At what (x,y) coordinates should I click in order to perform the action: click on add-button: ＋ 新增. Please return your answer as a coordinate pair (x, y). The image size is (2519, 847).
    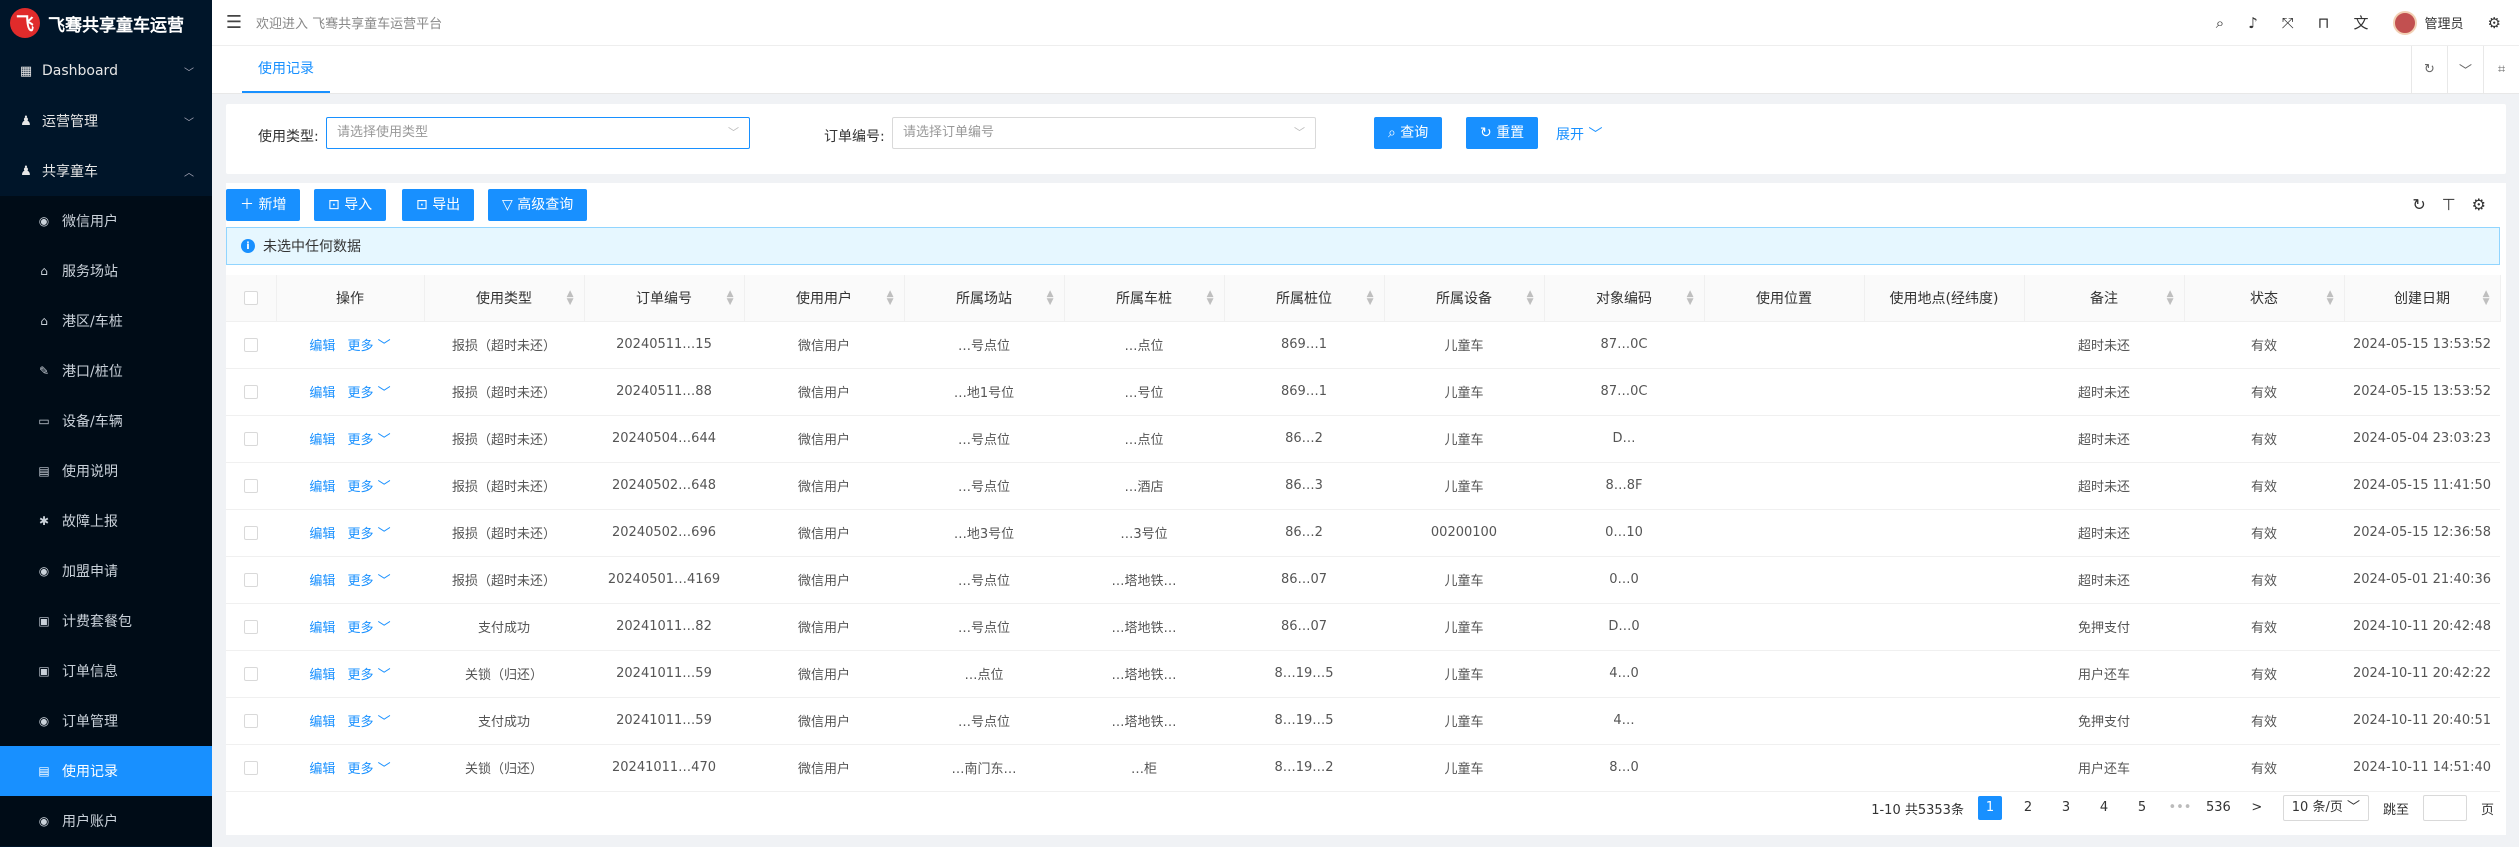
    Looking at the image, I should click on (263, 205).